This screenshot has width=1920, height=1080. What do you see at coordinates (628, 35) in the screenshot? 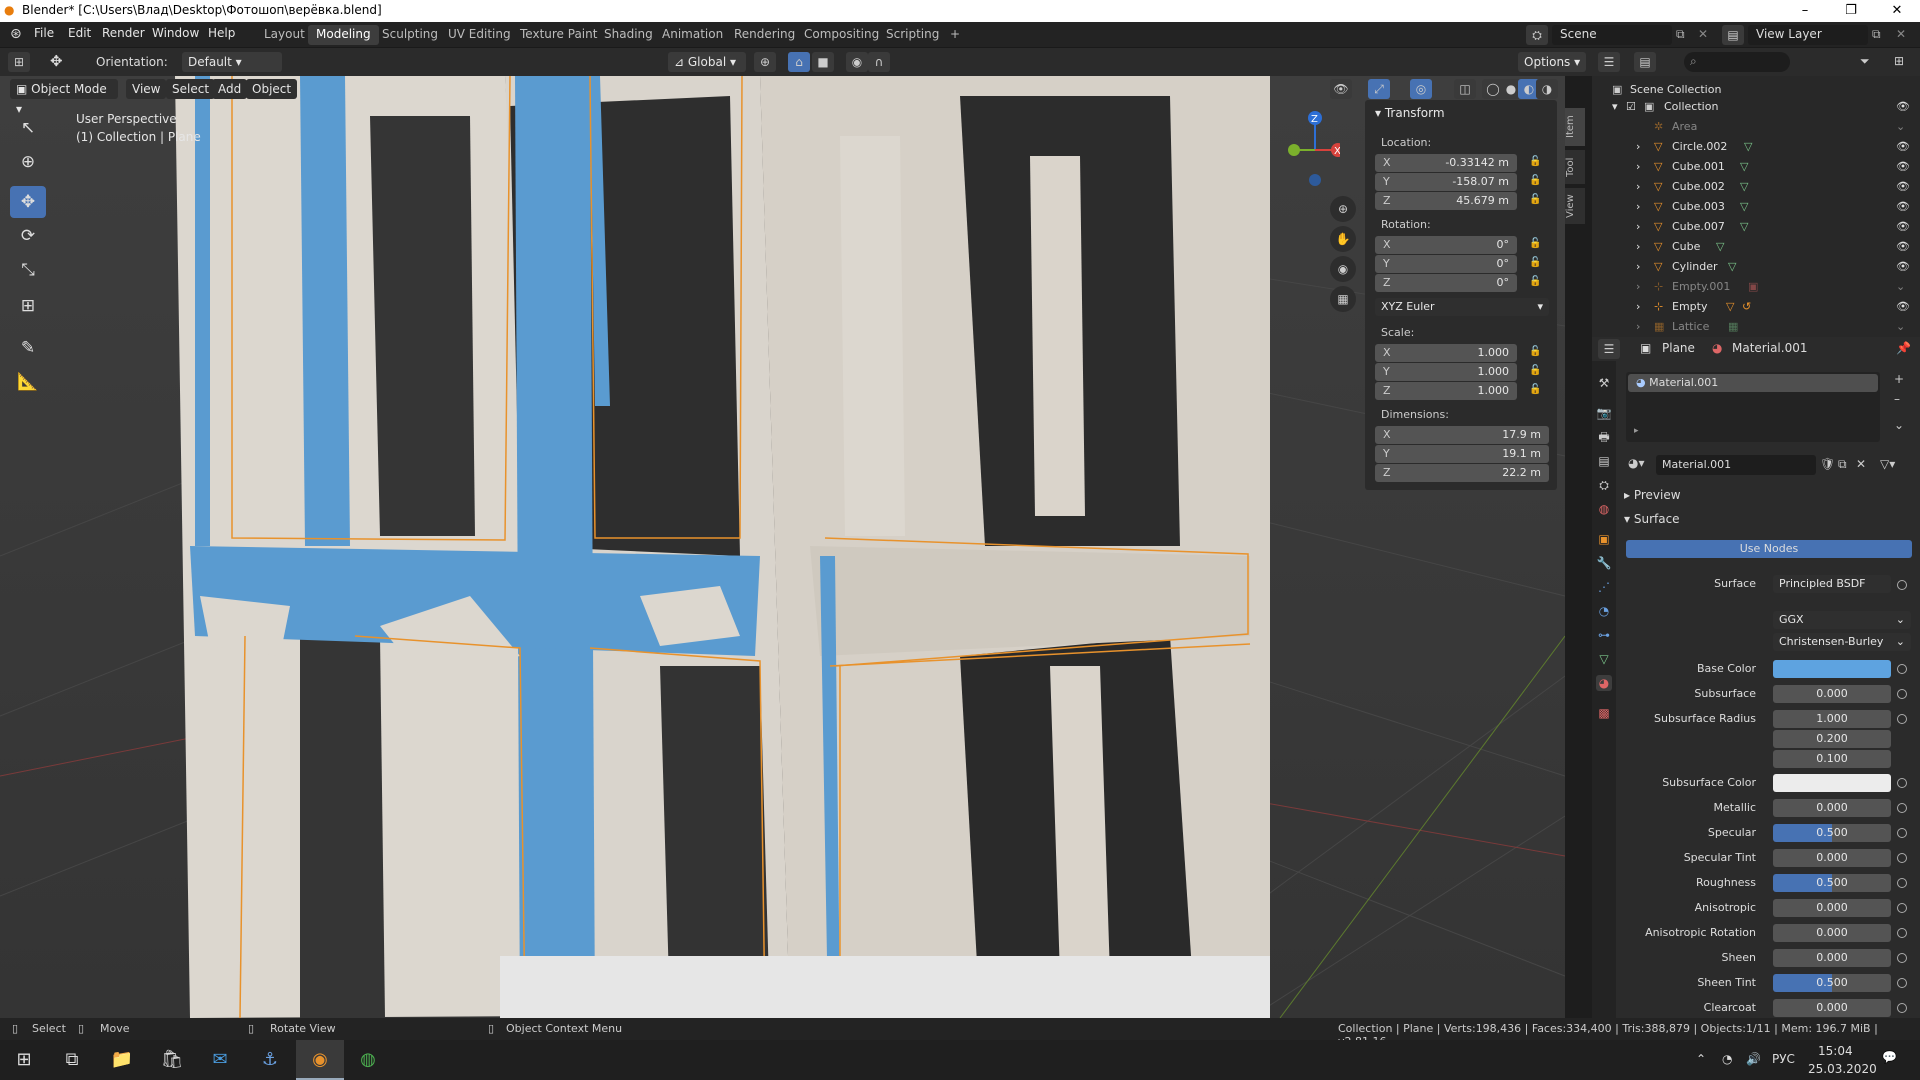
I see `tab-shading: Shading` at bounding box center [628, 35].